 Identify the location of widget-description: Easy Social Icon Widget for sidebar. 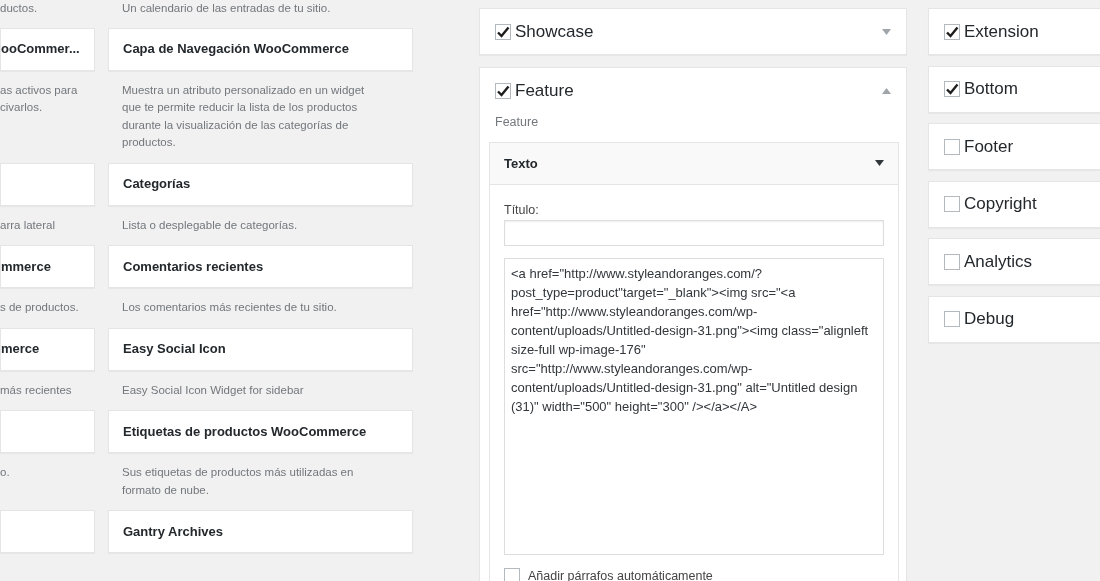
(213, 390).